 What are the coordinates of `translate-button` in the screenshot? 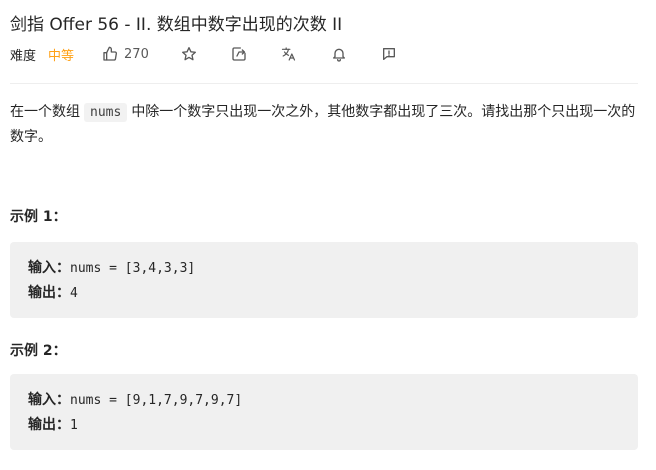 It's located at (289, 54).